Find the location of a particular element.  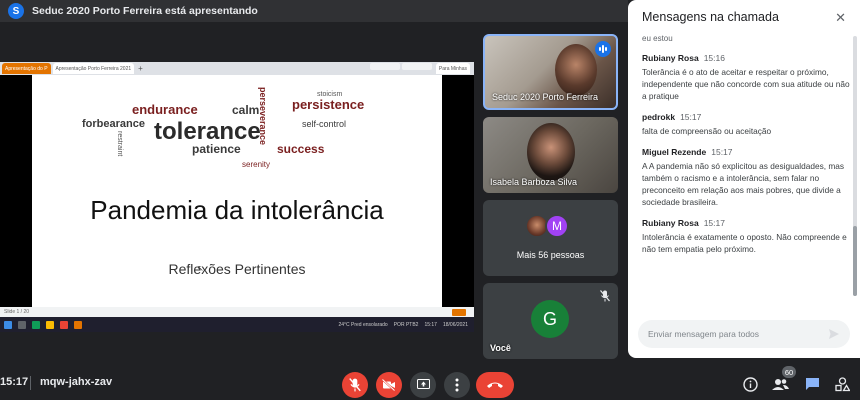

self-tile: G Você is located at coordinates (550, 321).